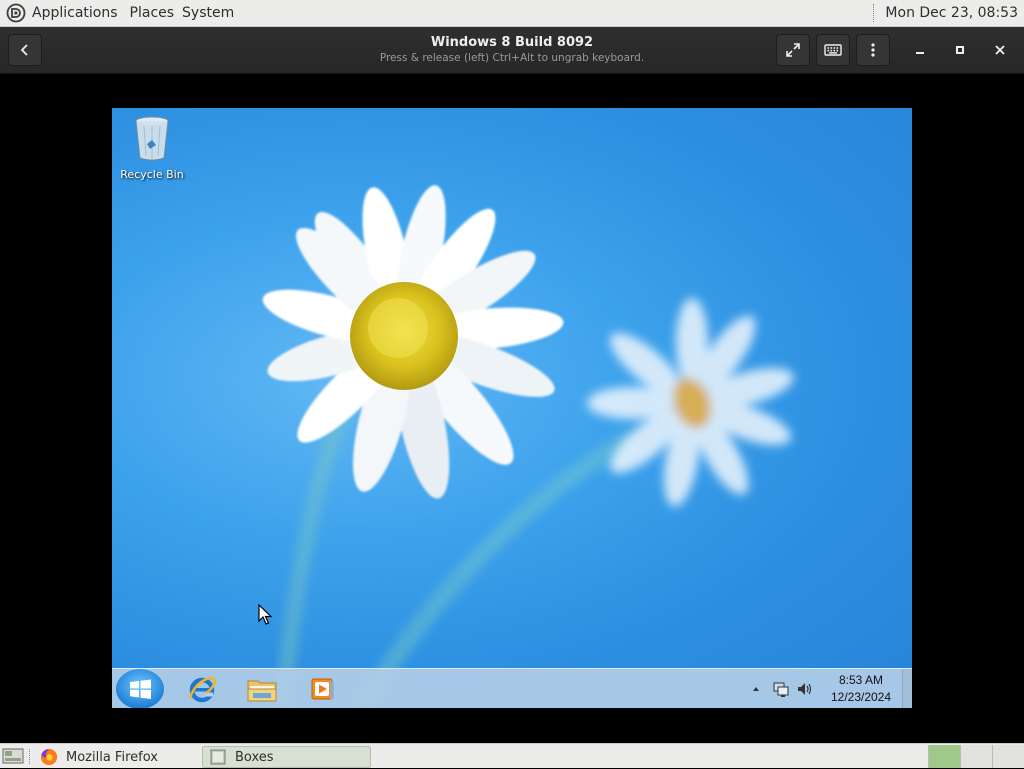 This screenshot has width=1024, height=769. I want to click on chevron-left-icon, so click(24, 50).